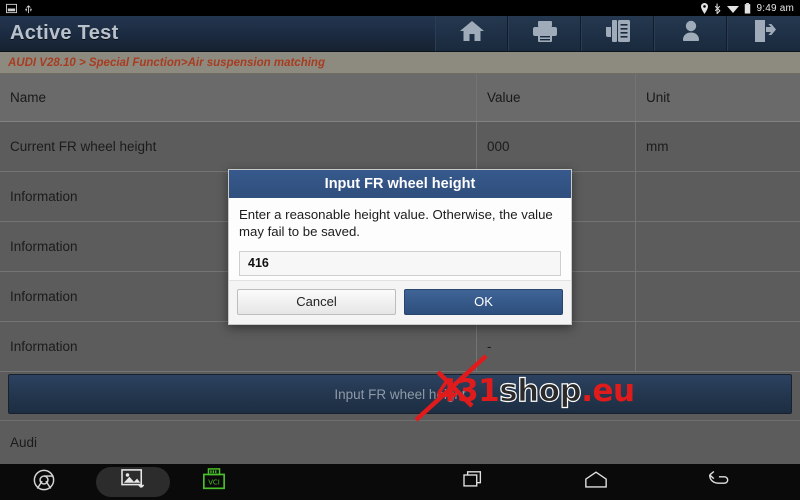  What do you see at coordinates (775, 8) in the screenshot?
I see `status-bar-clock: 9:49 am` at bounding box center [775, 8].